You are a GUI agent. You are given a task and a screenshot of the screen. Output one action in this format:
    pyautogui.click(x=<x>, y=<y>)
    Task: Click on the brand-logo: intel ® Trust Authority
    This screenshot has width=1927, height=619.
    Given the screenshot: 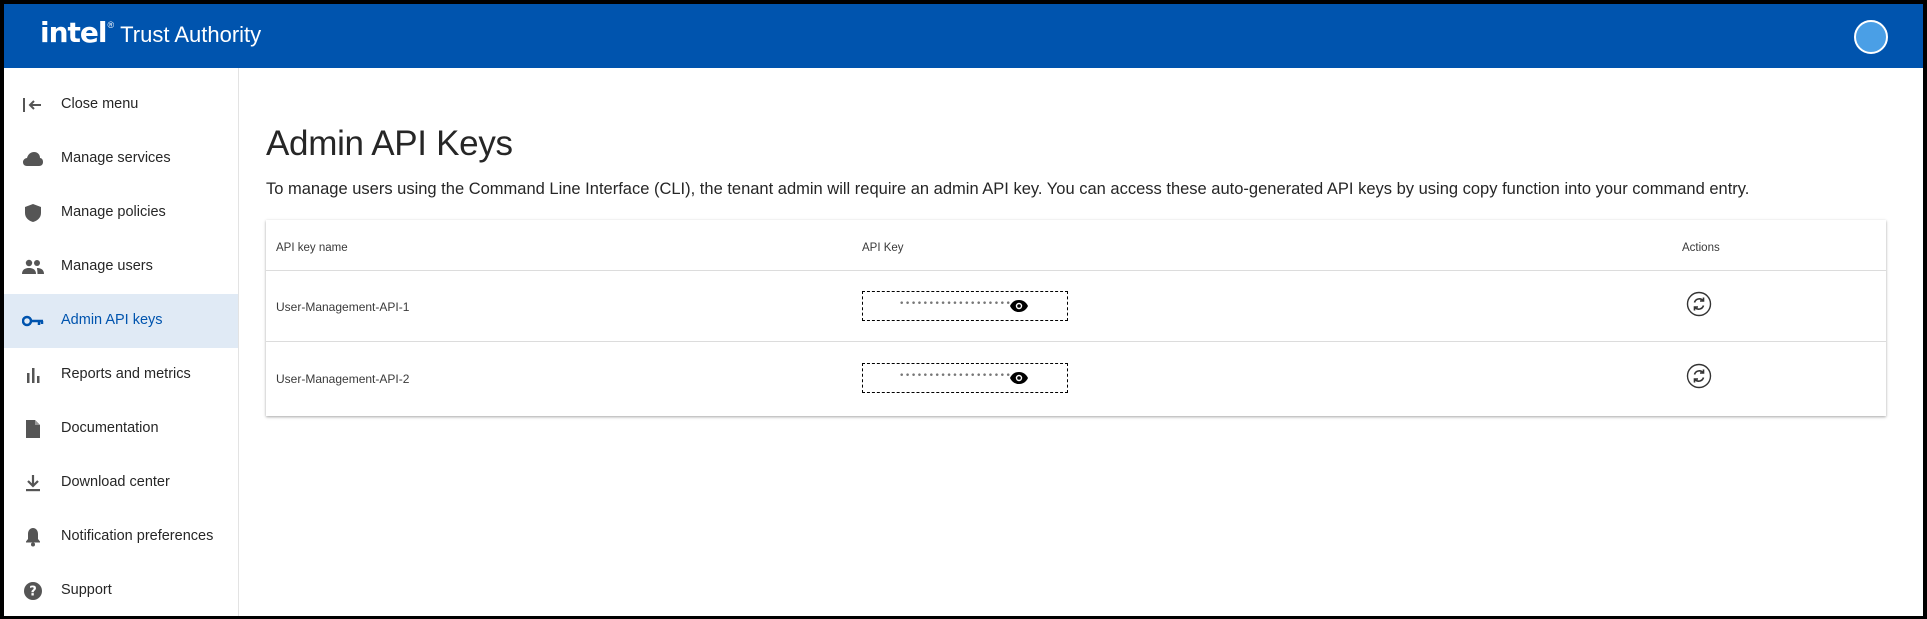 What is the action you would take?
    pyautogui.click(x=150, y=32)
    